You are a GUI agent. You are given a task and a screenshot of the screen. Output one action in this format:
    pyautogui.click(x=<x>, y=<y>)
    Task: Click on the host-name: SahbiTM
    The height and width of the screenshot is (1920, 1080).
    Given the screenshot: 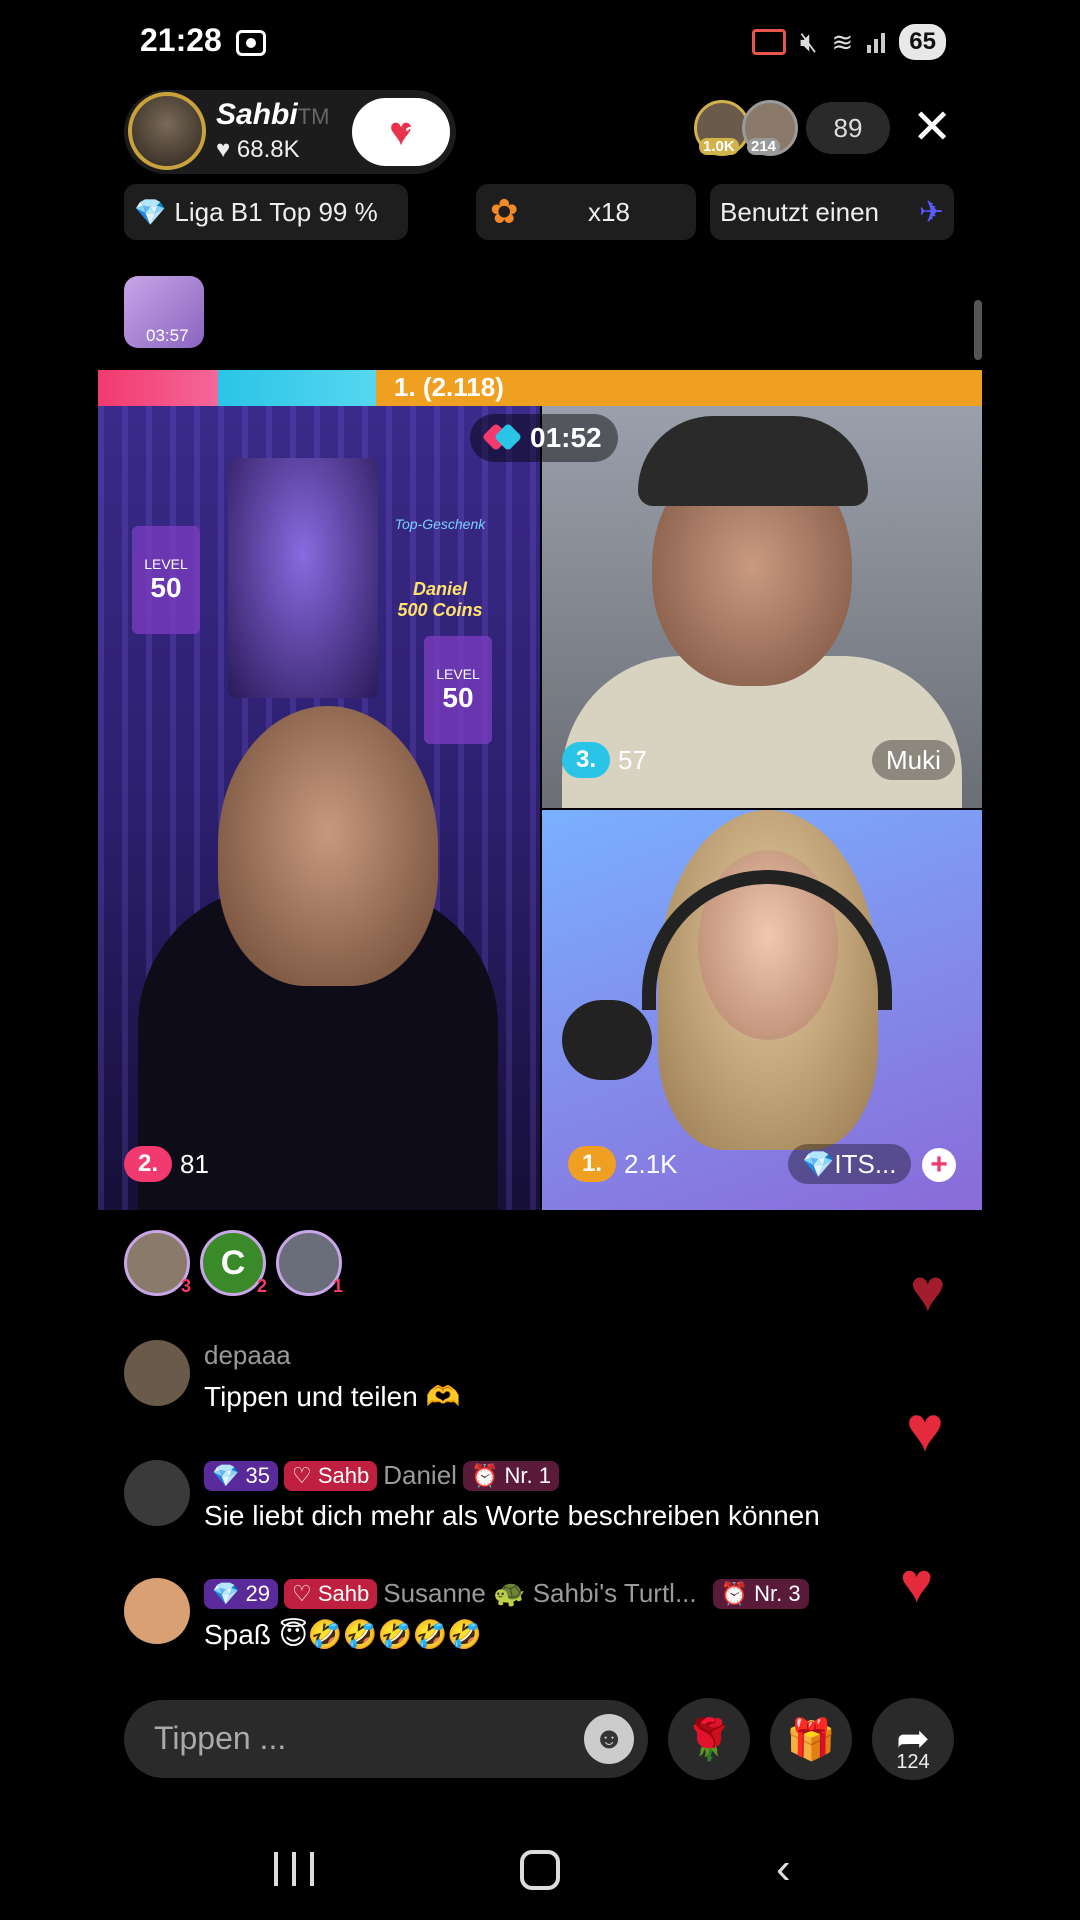 What is the action you would take?
    pyautogui.click(x=272, y=115)
    